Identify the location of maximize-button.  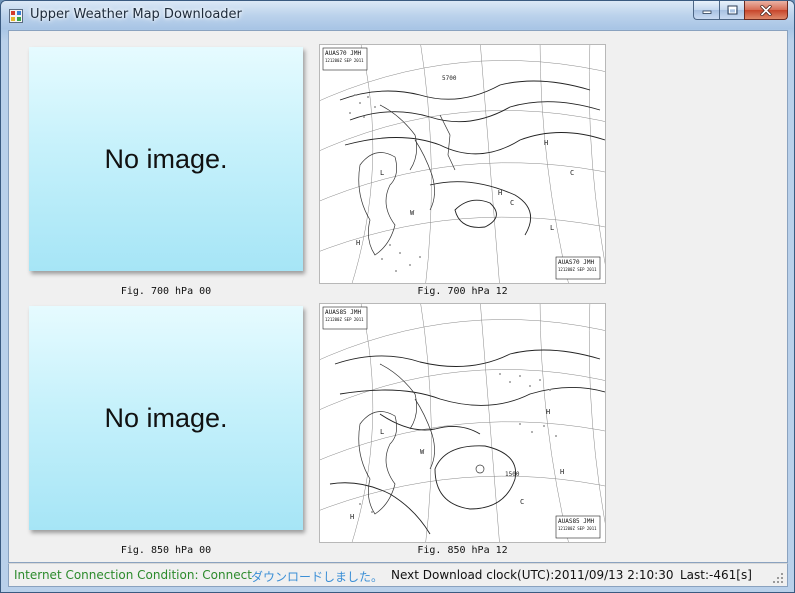
(731, 10).